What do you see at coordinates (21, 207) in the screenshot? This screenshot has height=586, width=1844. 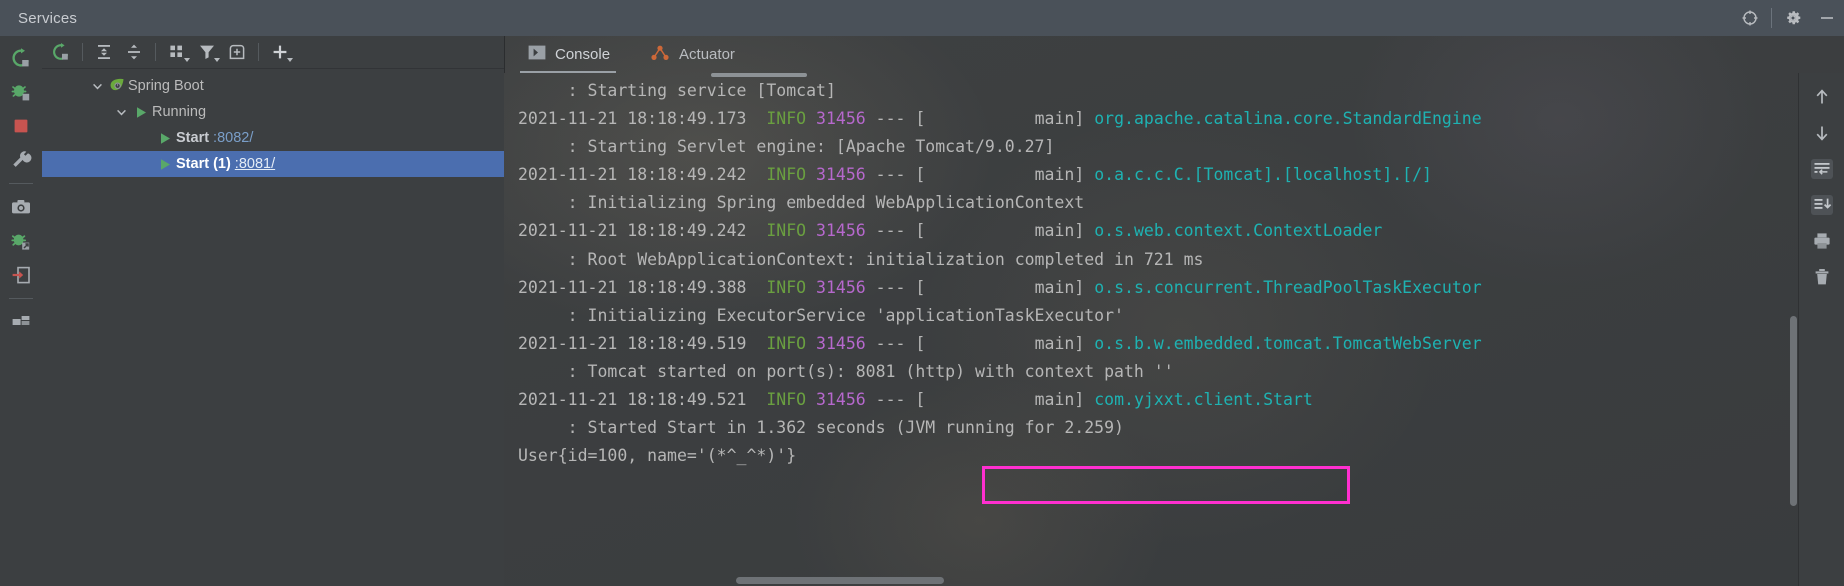 I see `camera-icon` at bounding box center [21, 207].